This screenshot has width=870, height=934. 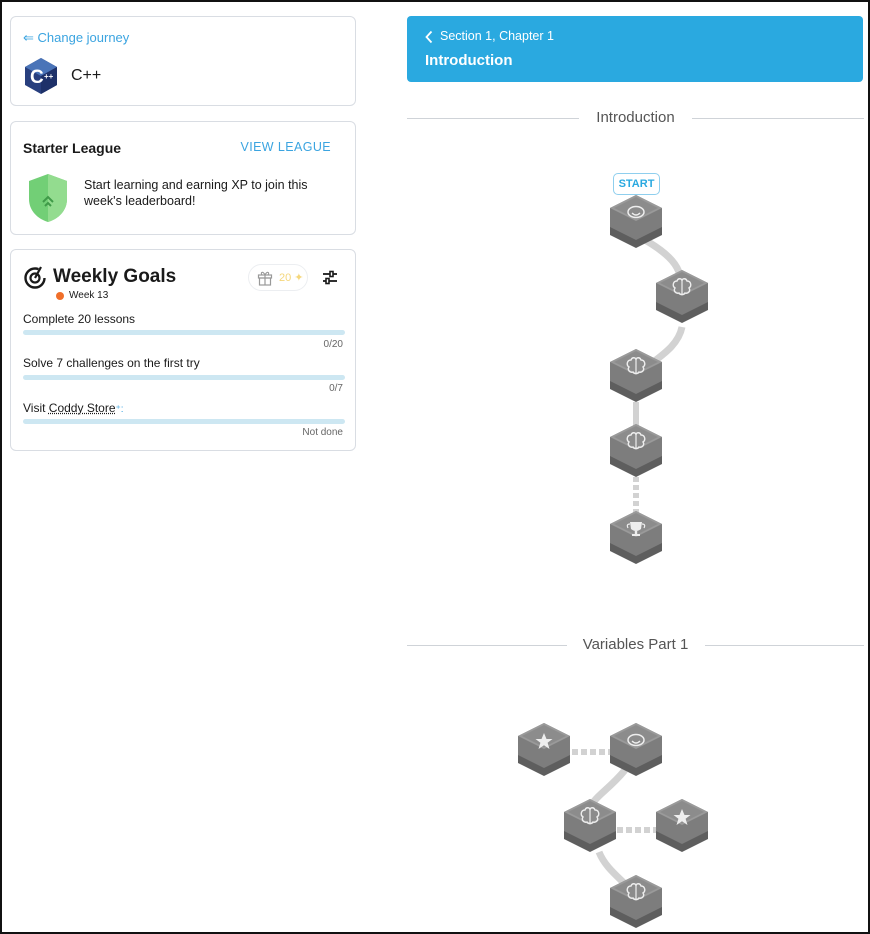 What do you see at coordinates (72, 148) in the screenshot?
I see `league-title: Starter League` at bounding box center [72, 148].